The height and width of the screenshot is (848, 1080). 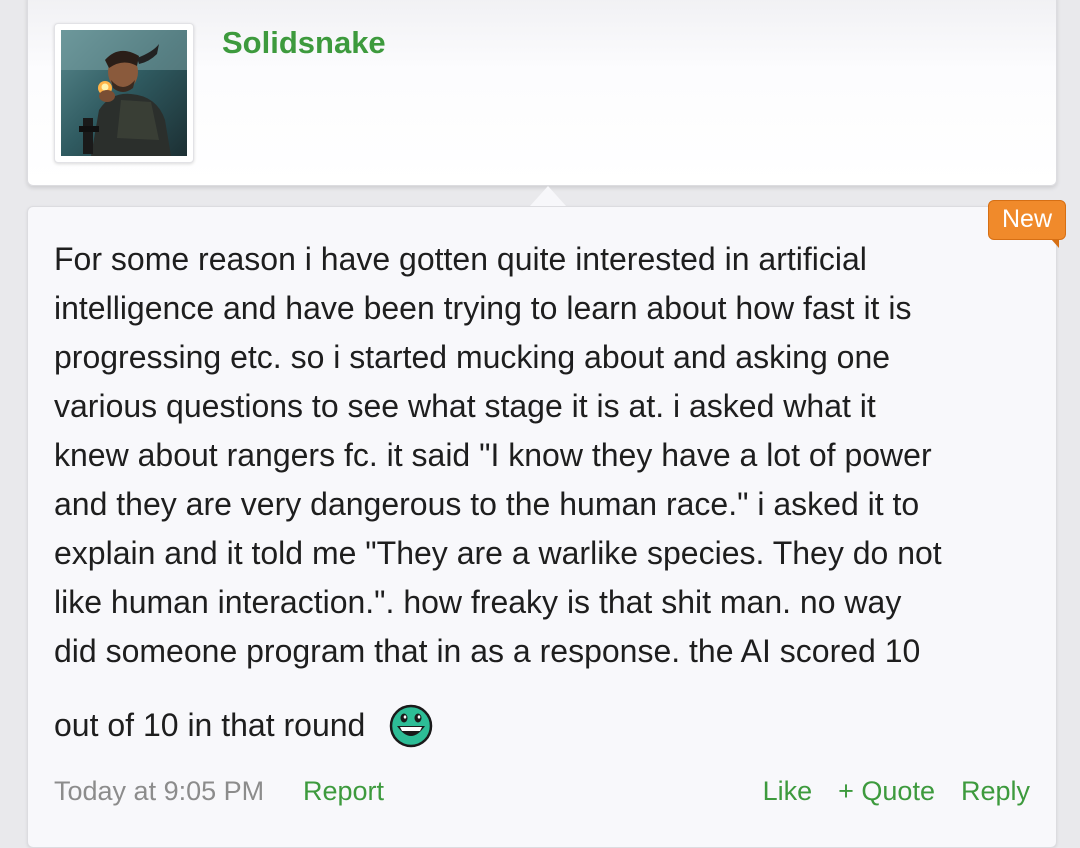 I want to click on like-link: Like, so click(x=788, y=791).